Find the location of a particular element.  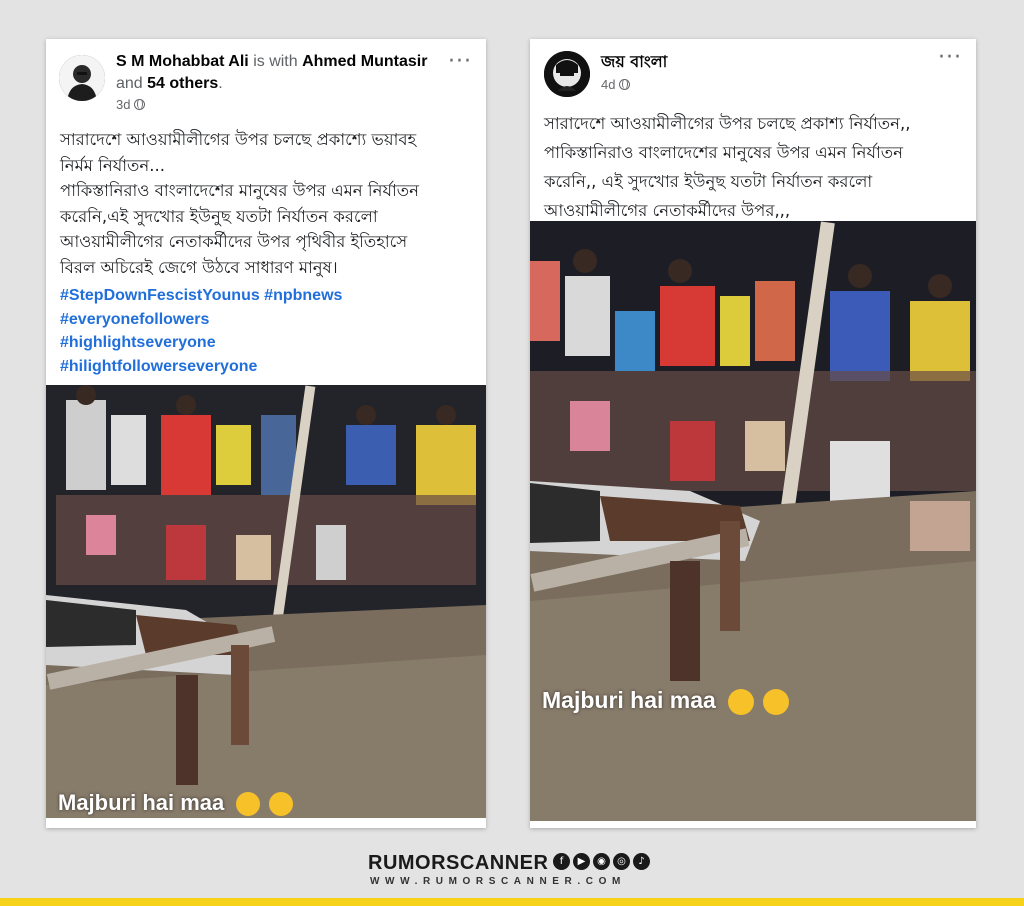

with-text: is with is located at coordinates (275, 61).